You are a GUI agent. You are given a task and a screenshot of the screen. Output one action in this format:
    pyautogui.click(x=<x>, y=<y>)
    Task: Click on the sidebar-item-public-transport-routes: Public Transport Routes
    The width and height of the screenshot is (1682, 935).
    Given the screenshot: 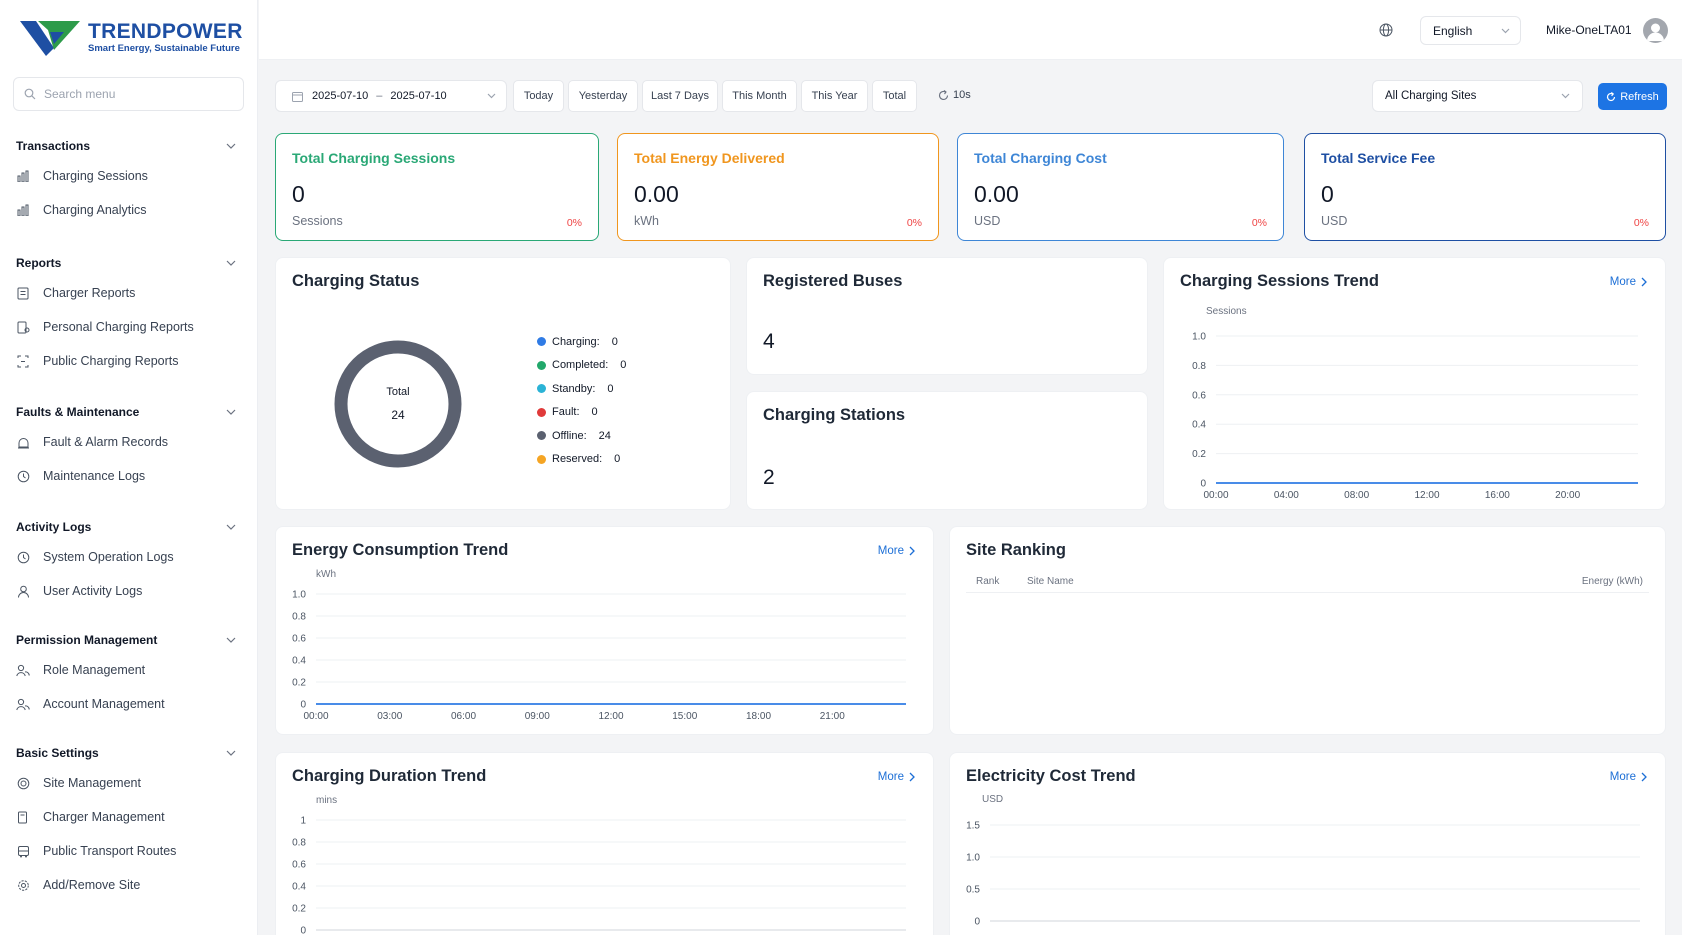 What is the action you would take?
    pyautogui.click(x=129, y=851)
    